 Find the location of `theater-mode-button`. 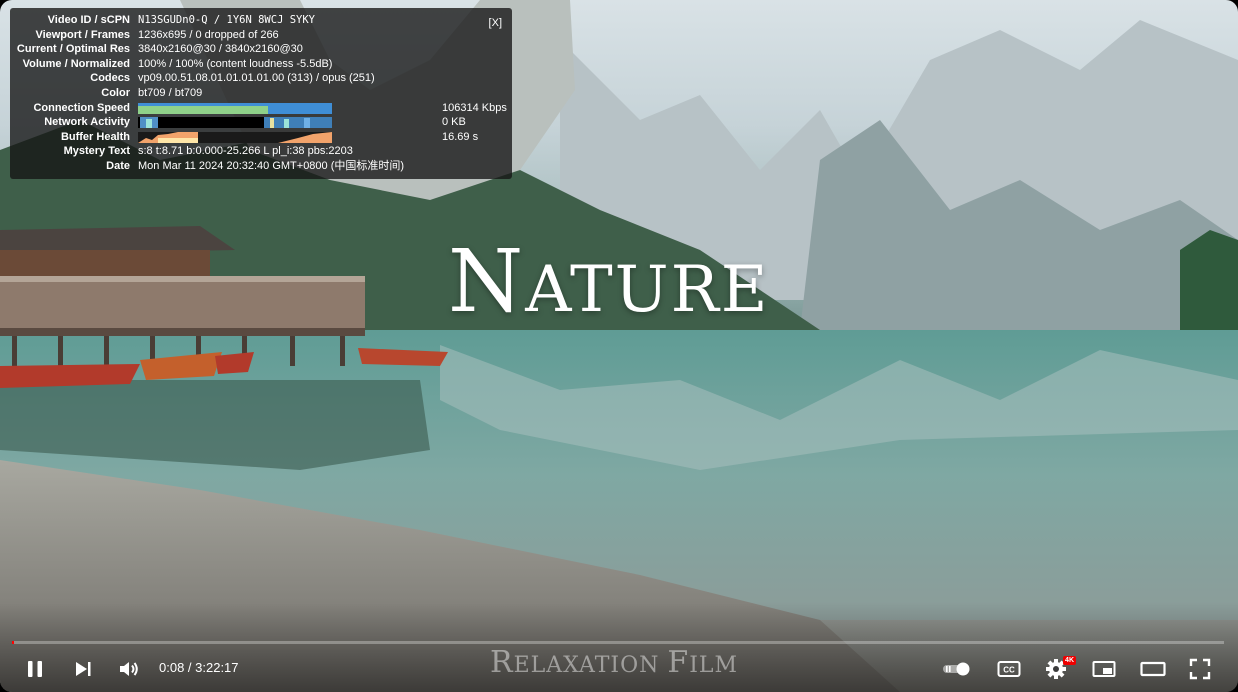

theater-mode-button is located at coordinates (1153, 669).